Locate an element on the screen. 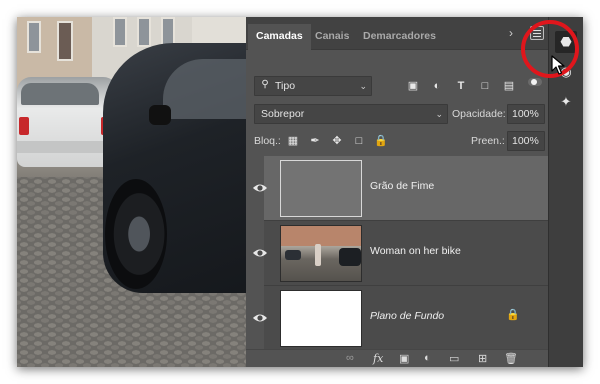 The width and height of the screenshot is (600, 384). white-car-rear-window is located at coordinates (60, 94).